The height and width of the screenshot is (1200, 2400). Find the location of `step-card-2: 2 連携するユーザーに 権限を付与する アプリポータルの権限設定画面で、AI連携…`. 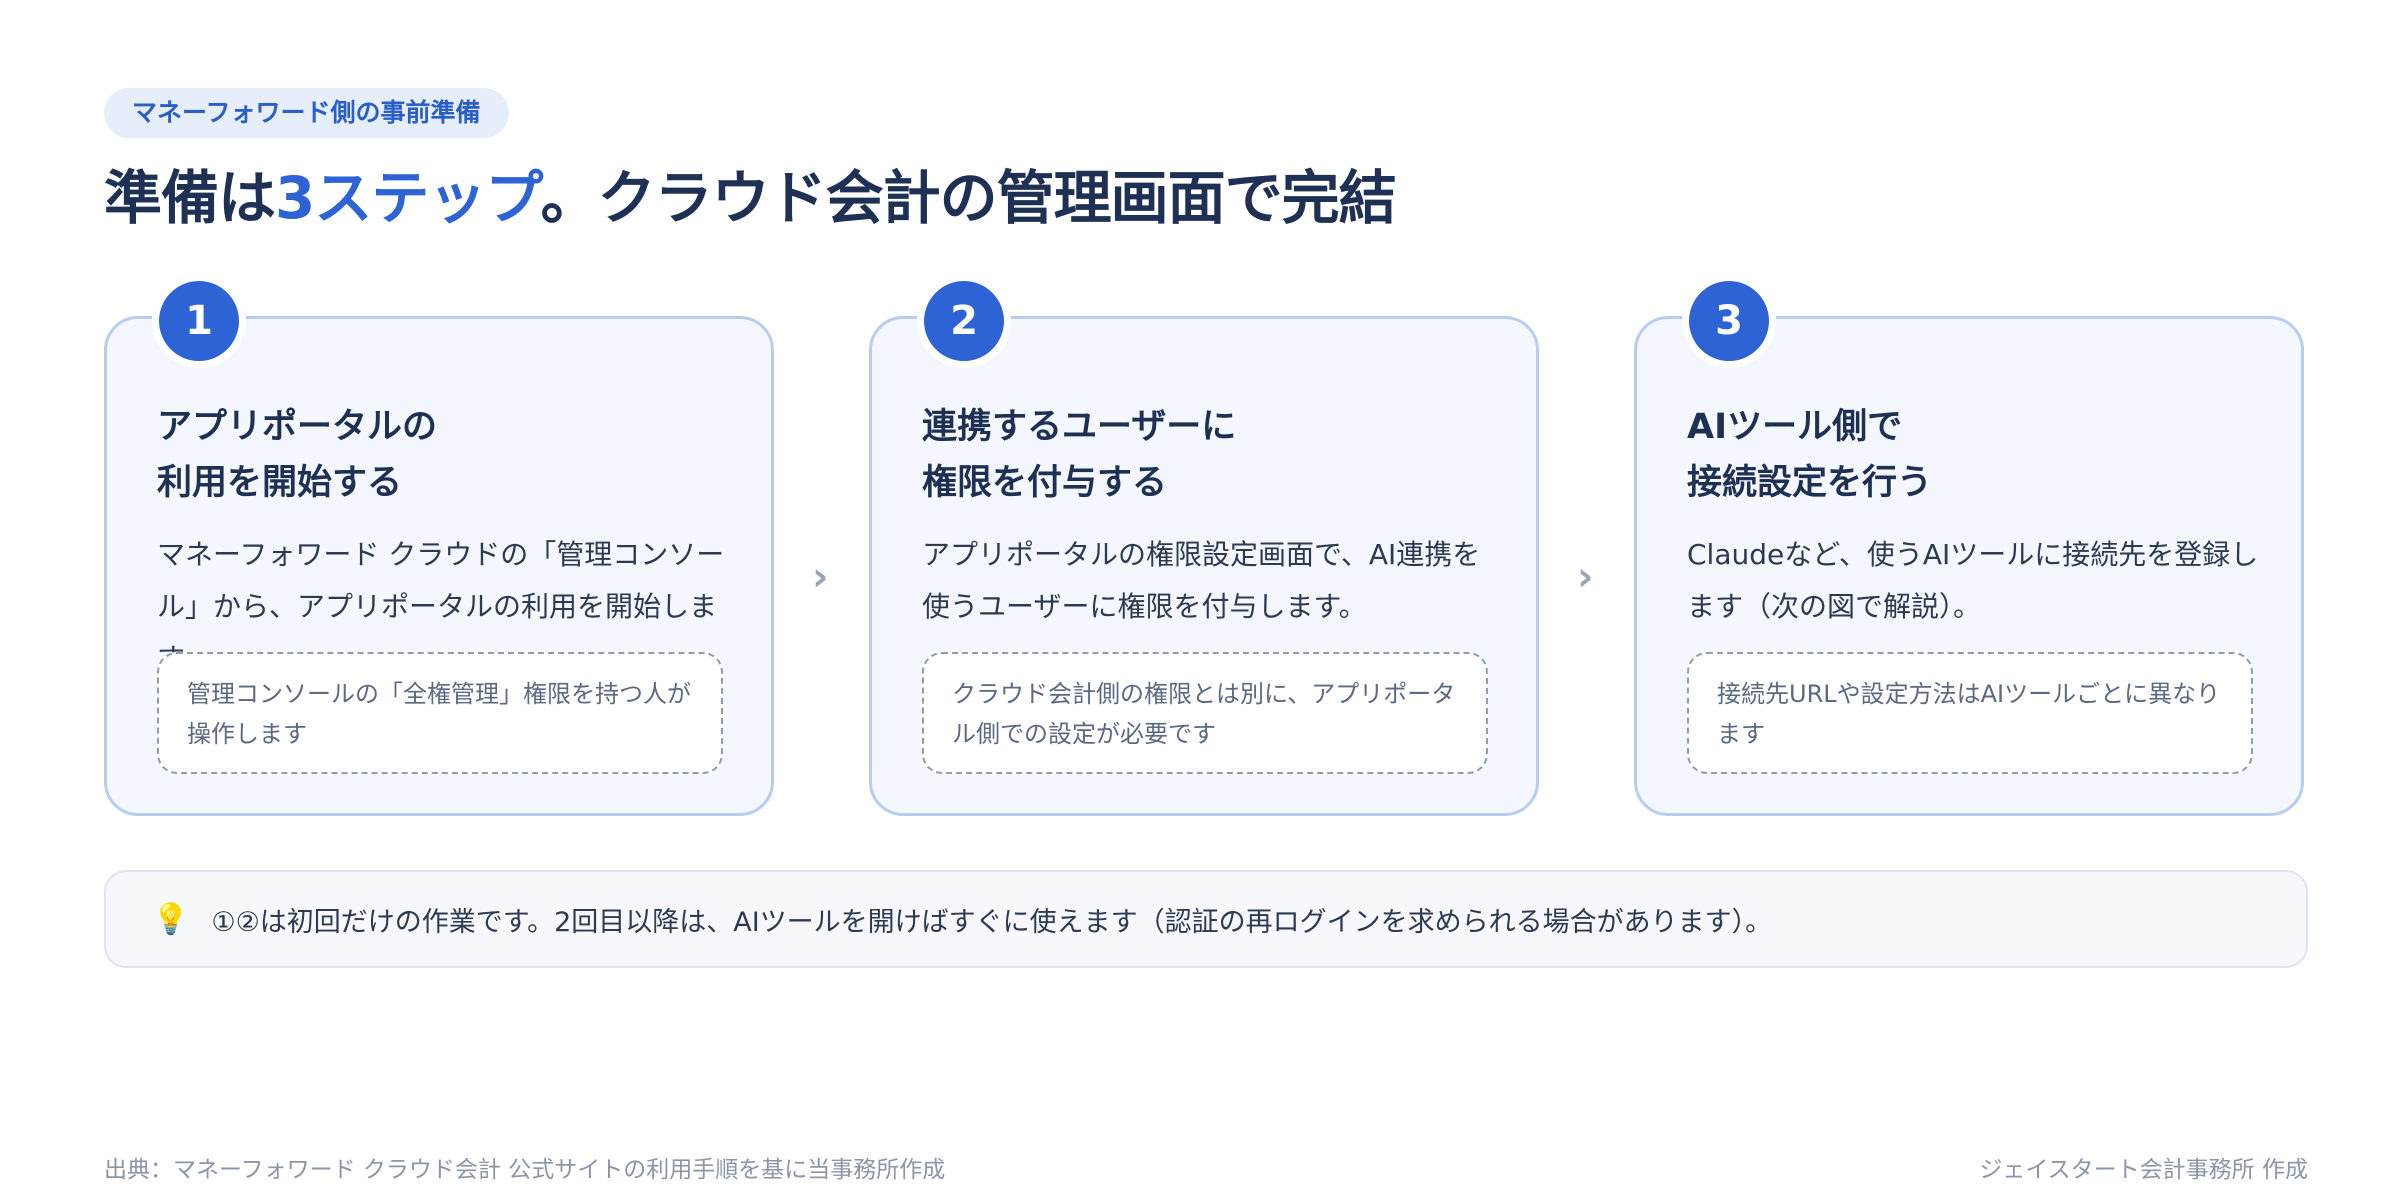

step-card-2: 2 連携するユーザーに 権限を付与する アプリポータルの権限設定画面で、AI連携… is located at coordinates (1204, 548).